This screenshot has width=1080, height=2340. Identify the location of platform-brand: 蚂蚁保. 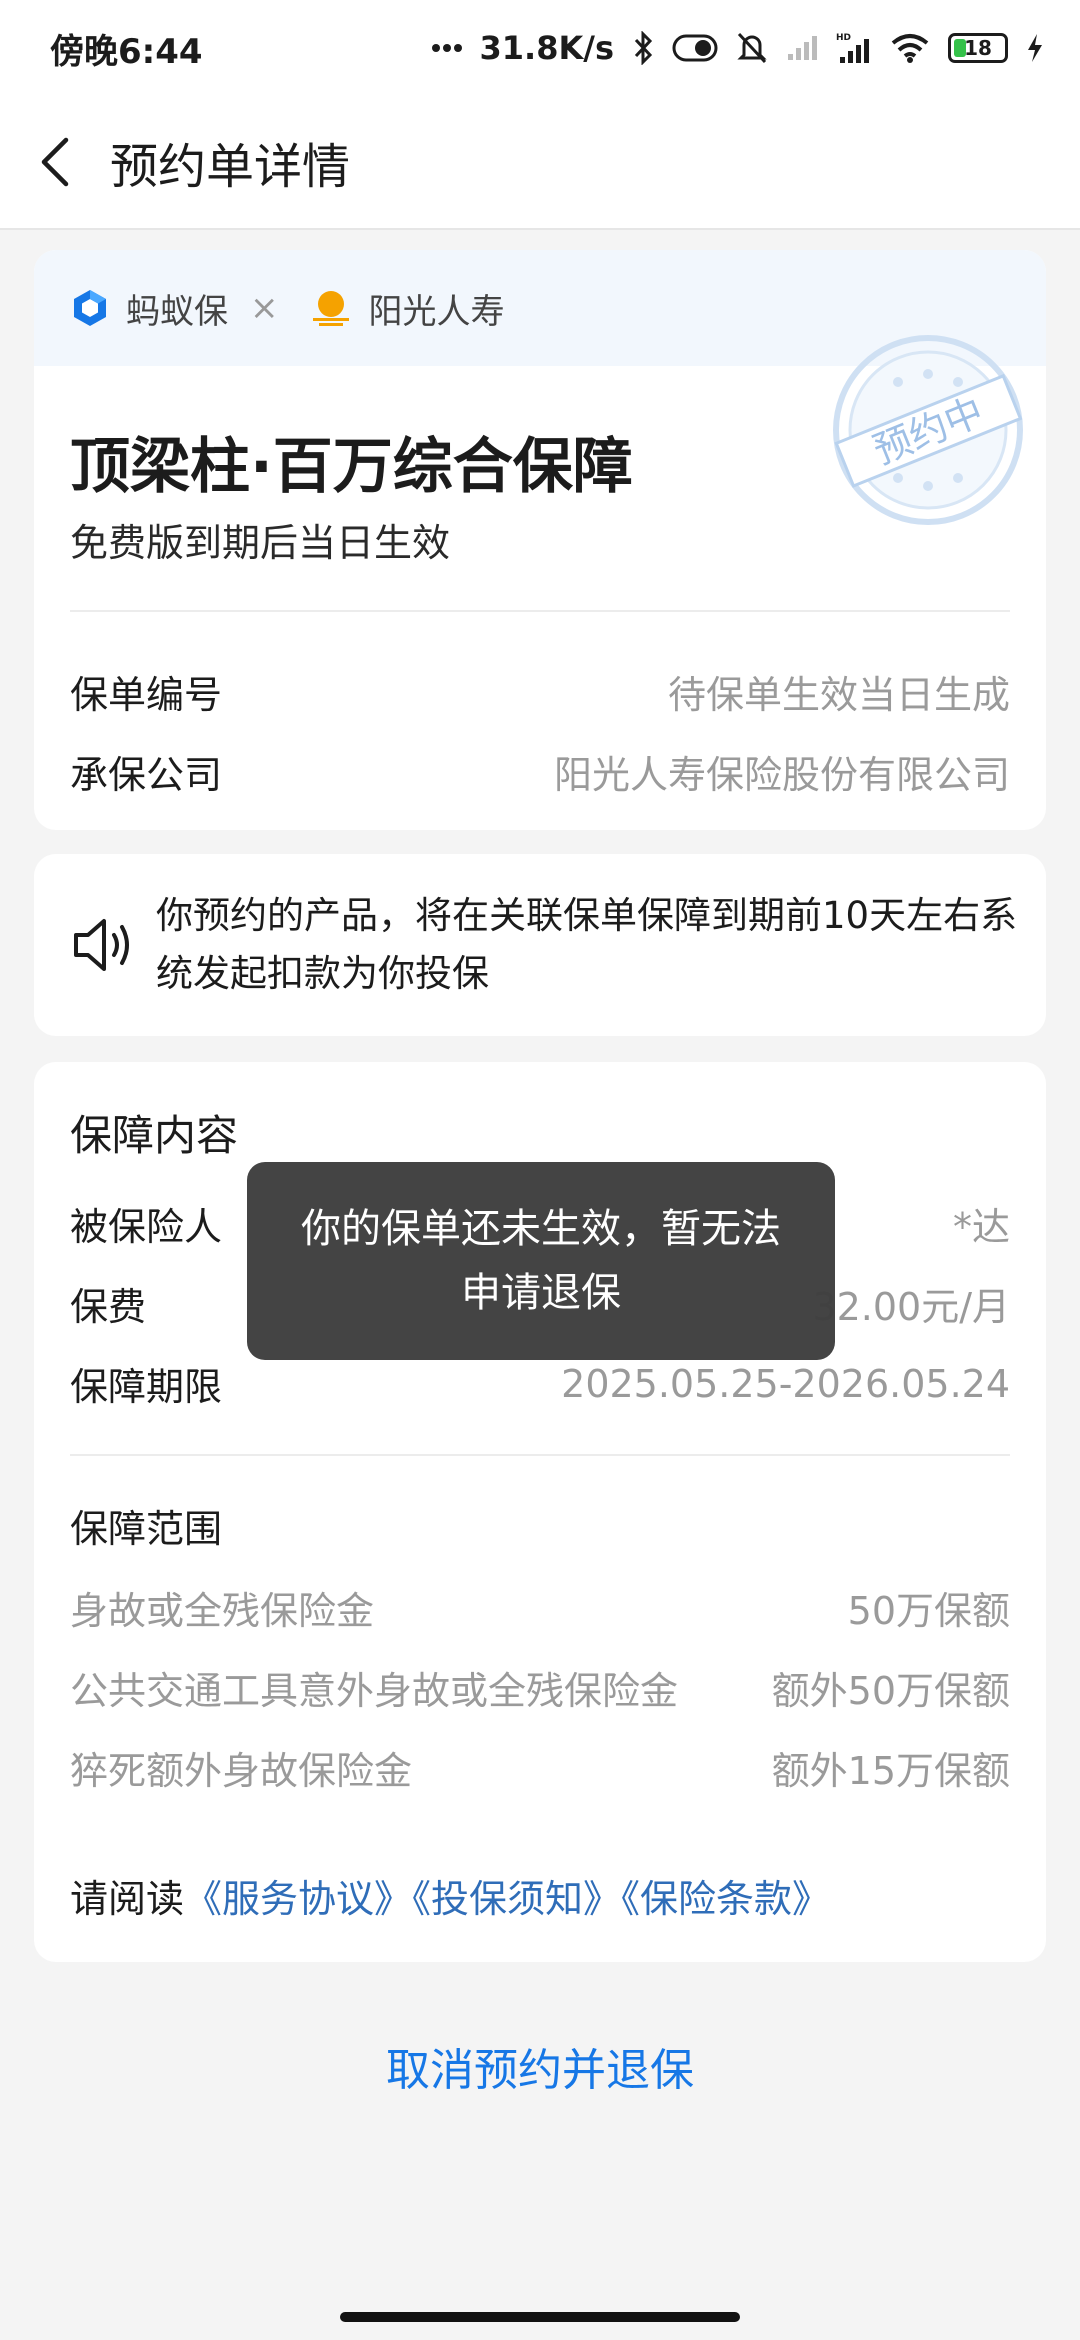
(149, 308).